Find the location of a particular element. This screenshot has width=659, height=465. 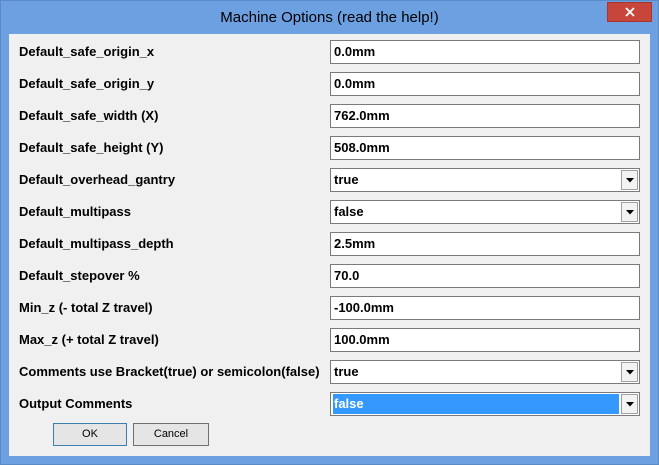

option-input: 762.0mm is located at coordinates (485, 116).